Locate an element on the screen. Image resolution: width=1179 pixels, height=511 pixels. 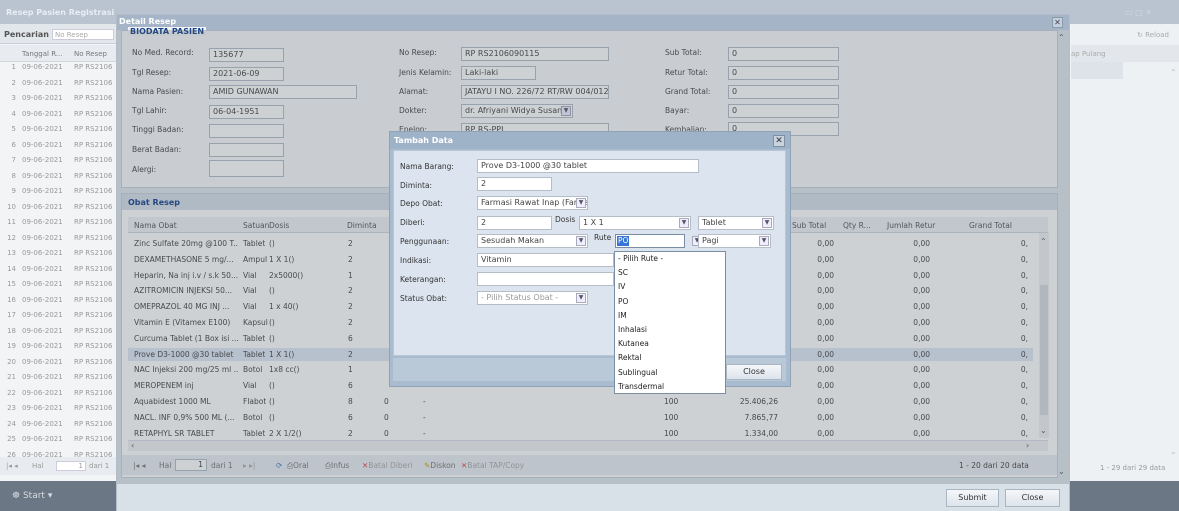
indikasi-field: Vitamin is located at coordinates (545, 260).